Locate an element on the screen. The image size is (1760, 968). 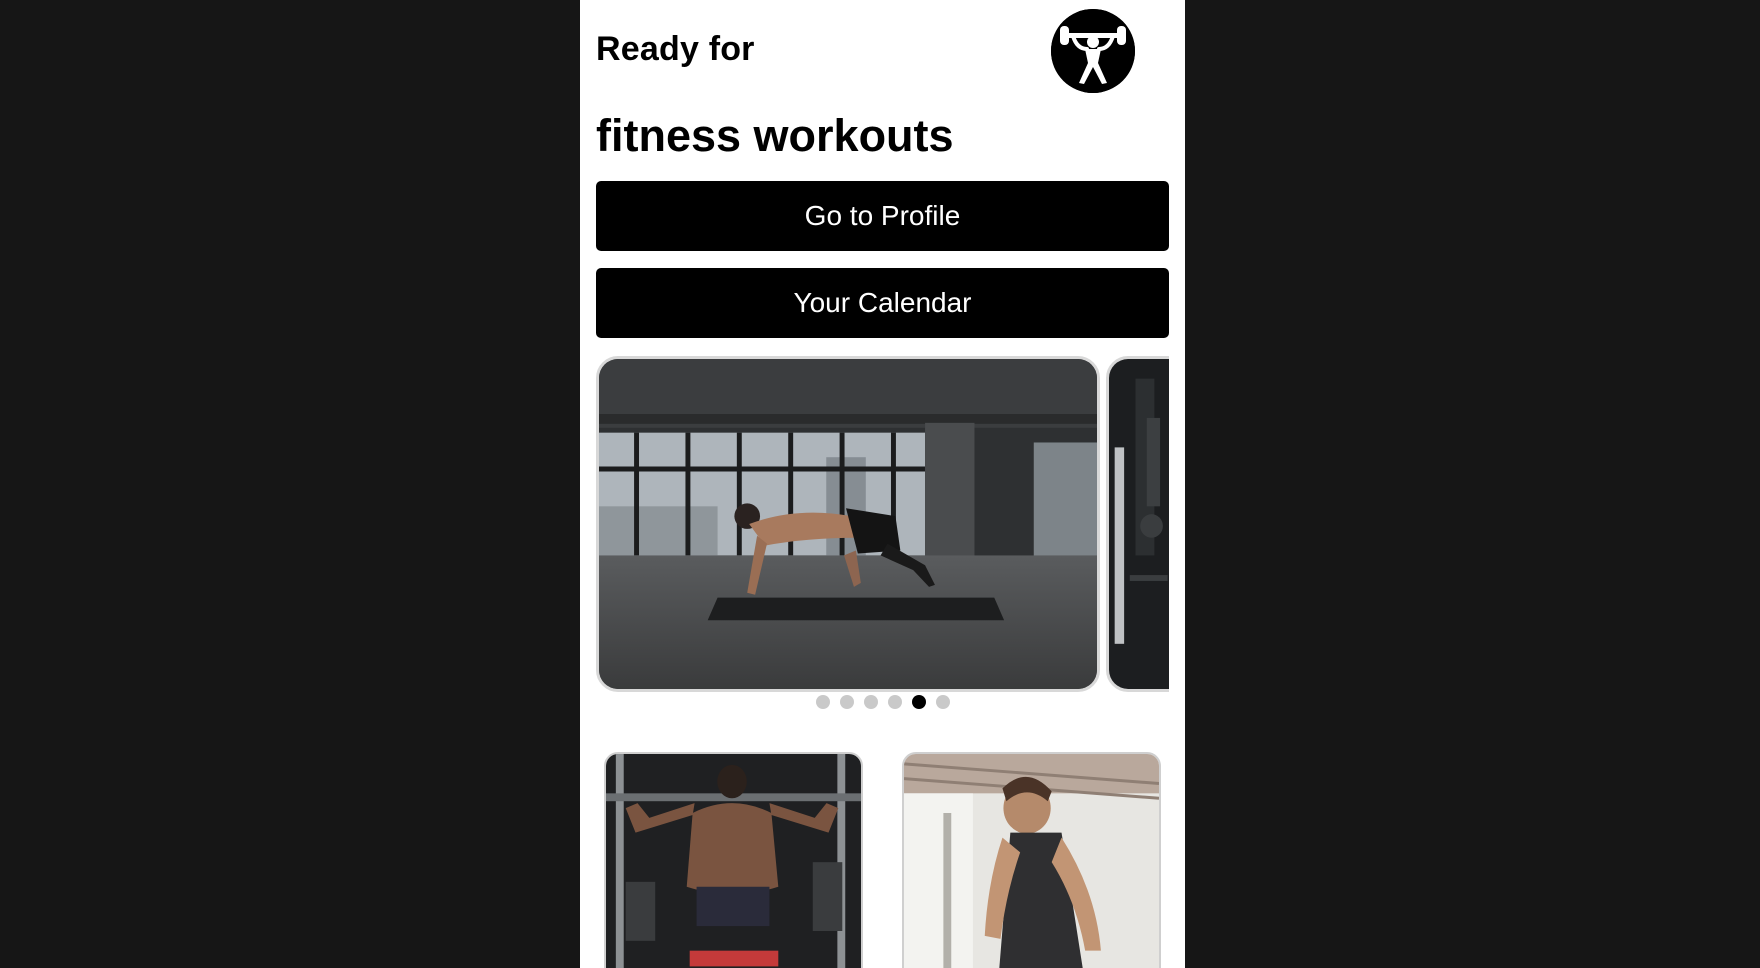
workout-card-man is located at coordinates (1031, 860).